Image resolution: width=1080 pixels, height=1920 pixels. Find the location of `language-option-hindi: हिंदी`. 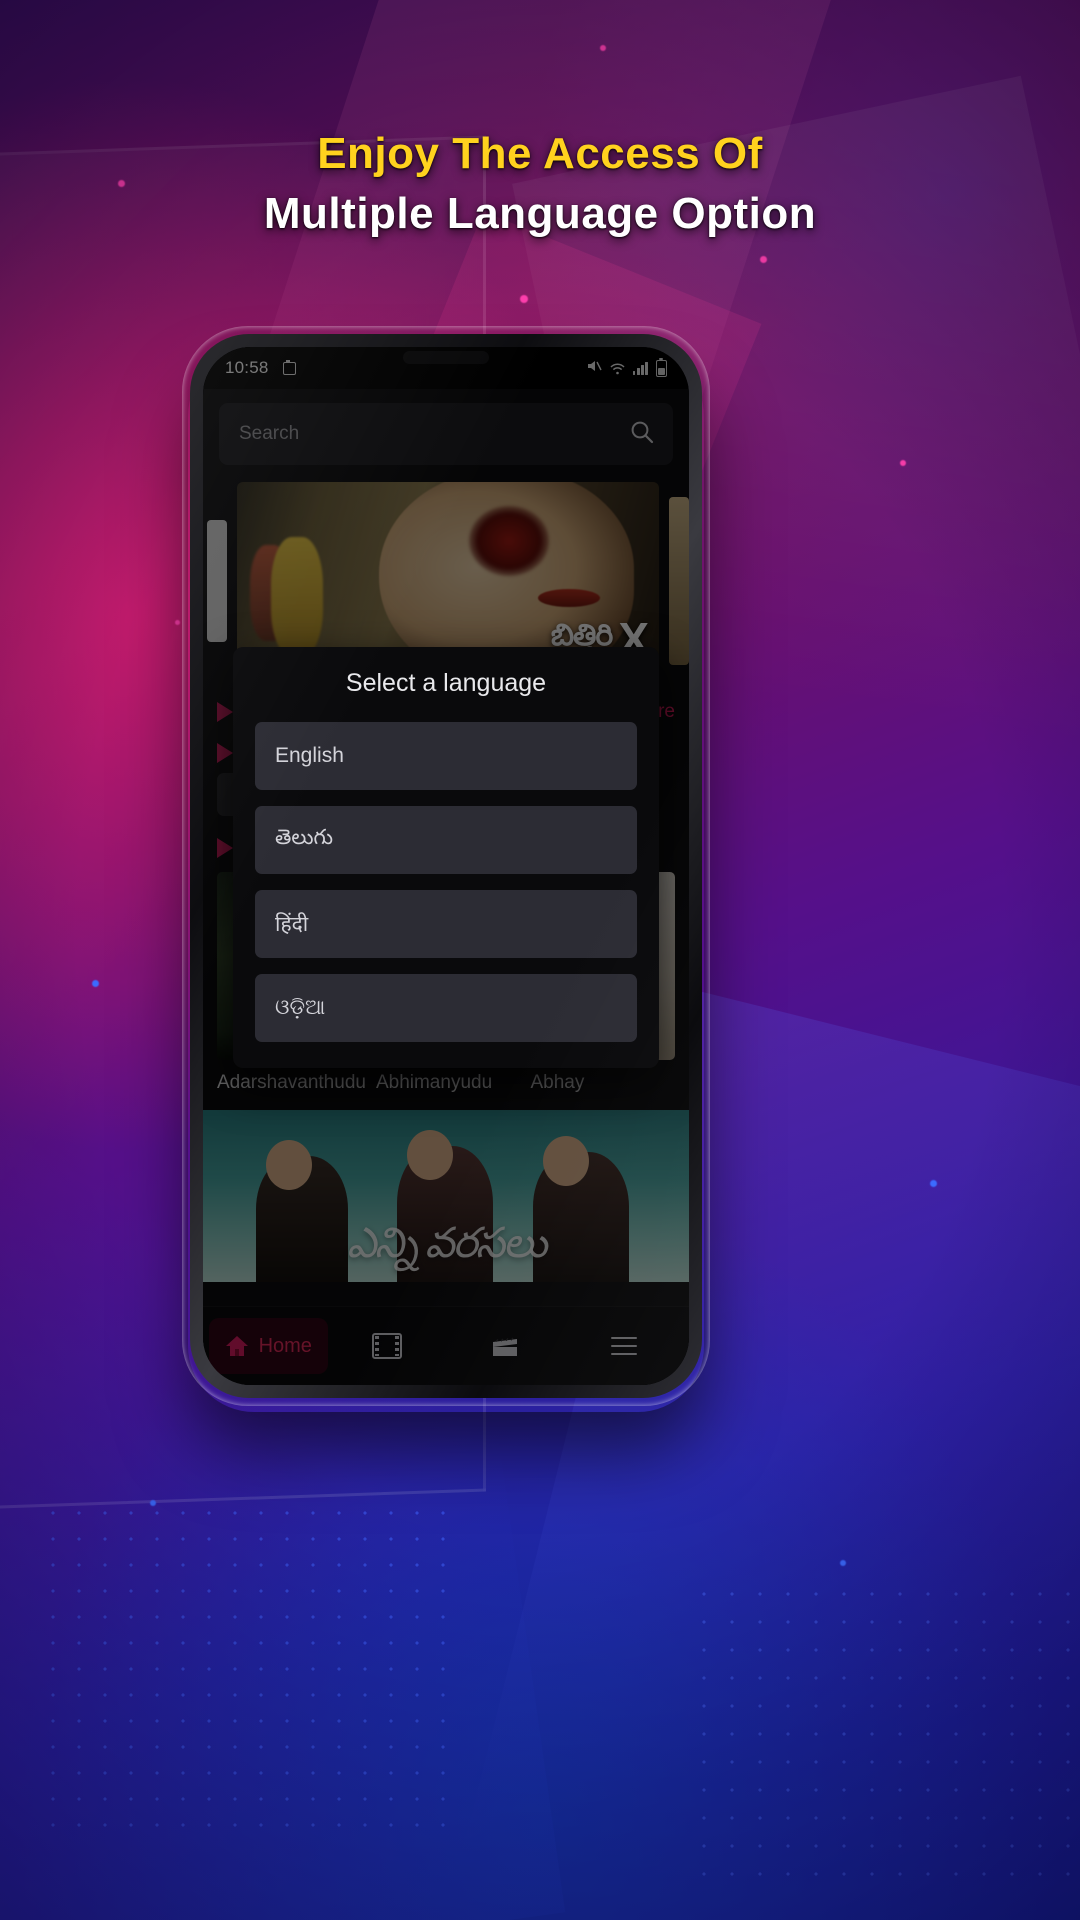

language-option-hindi: हिंदी is located at coordinates (446, 924).